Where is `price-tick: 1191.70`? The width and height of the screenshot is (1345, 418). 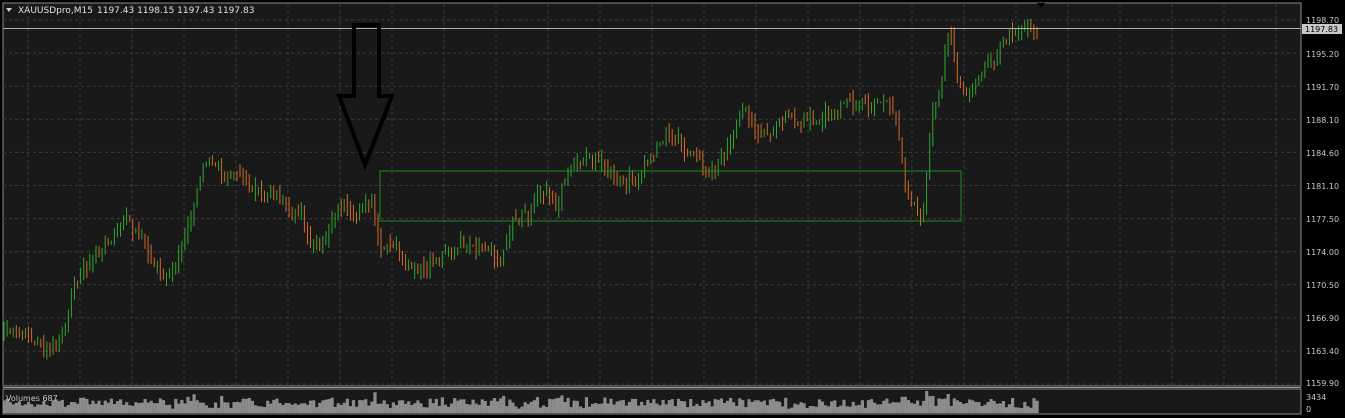 price-tick: 1191.70 is located at coordinates (1322, 87).